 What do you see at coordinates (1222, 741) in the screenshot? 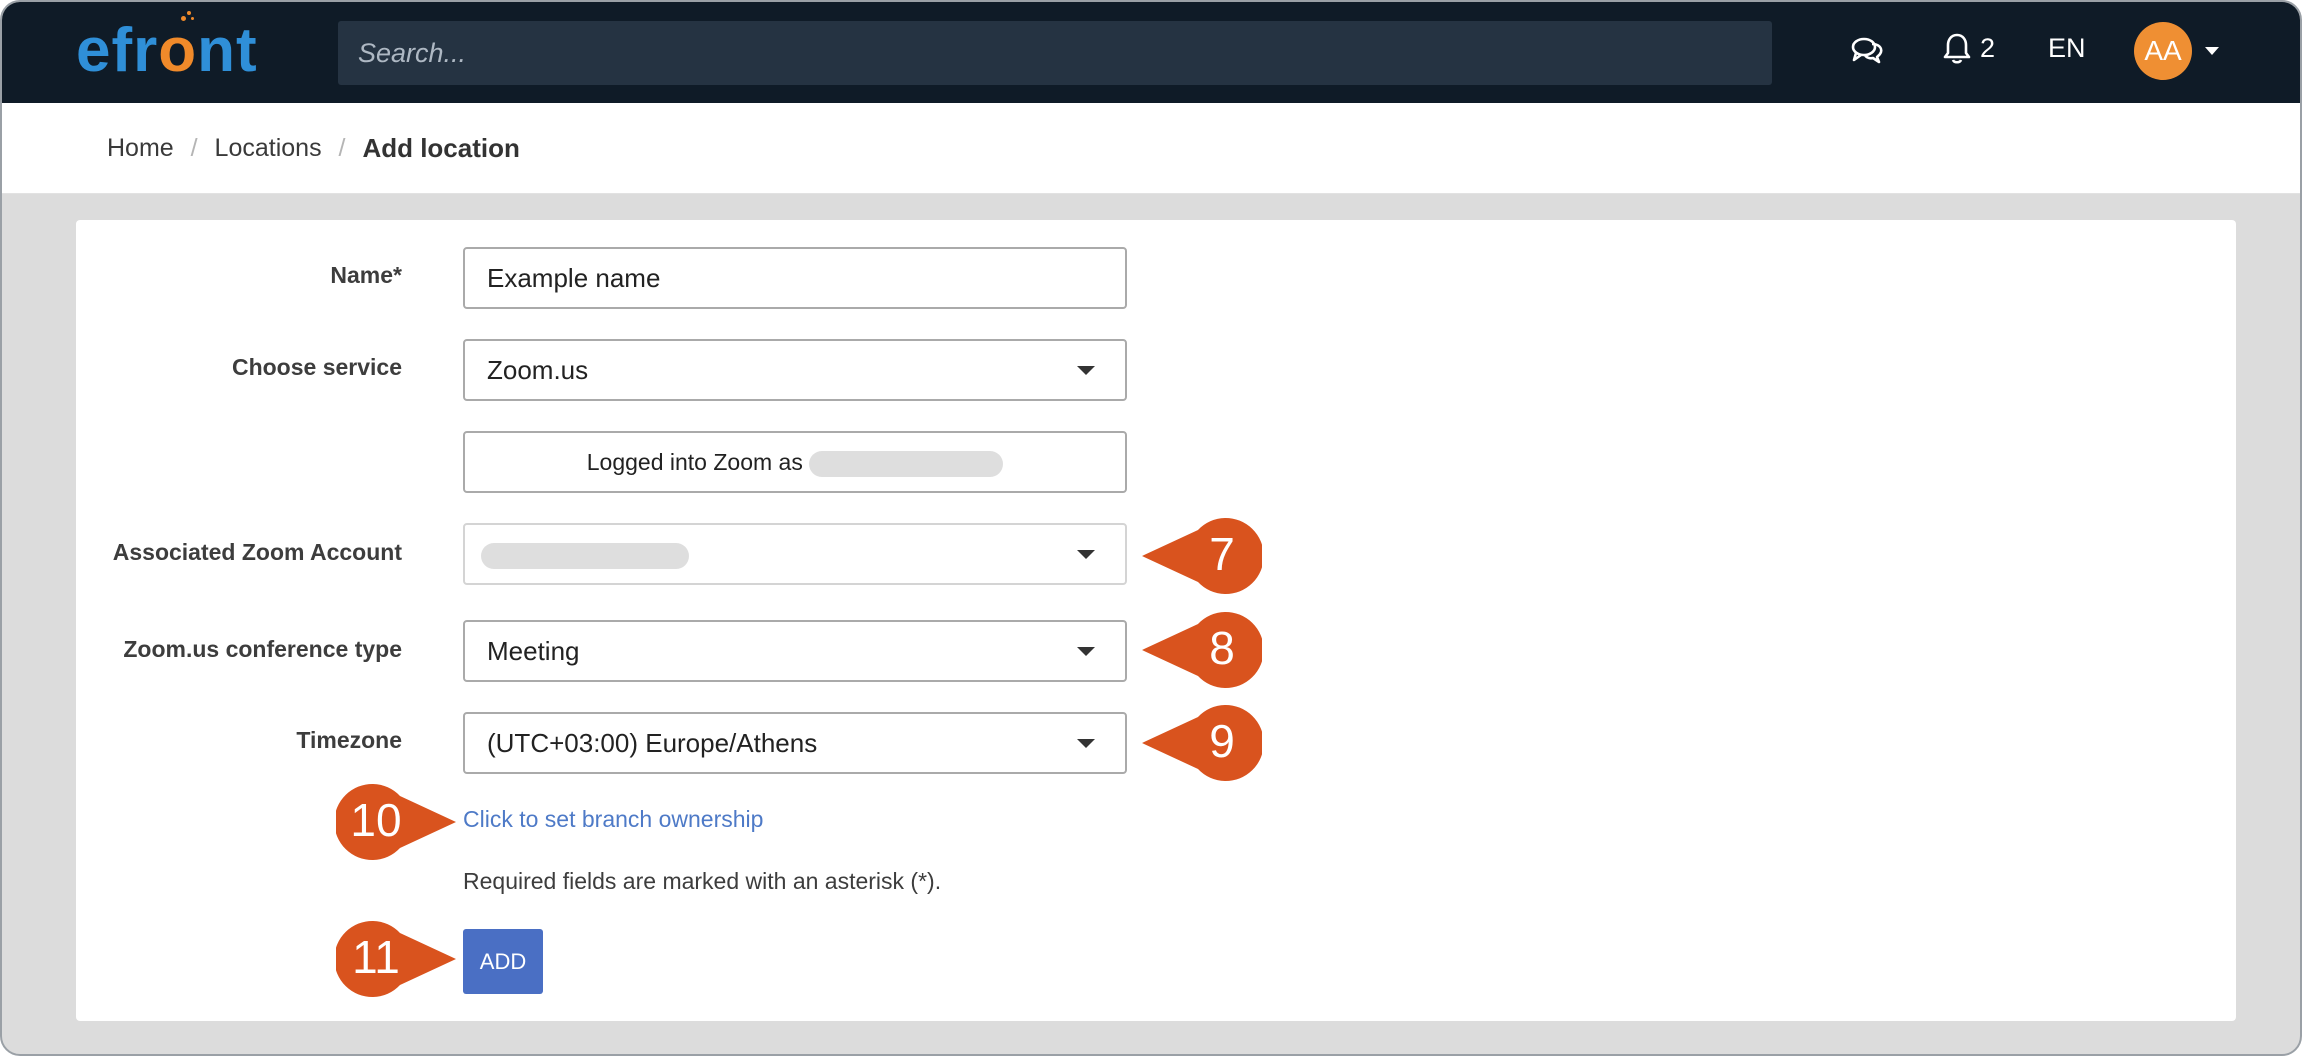
I see `callout-9-number: 9` at bounding box center [1222, 741].